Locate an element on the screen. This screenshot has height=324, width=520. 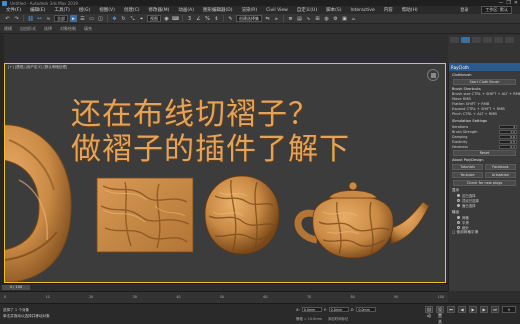
check-updates-button: Check for new plugs is located at coordinates (484, 183).